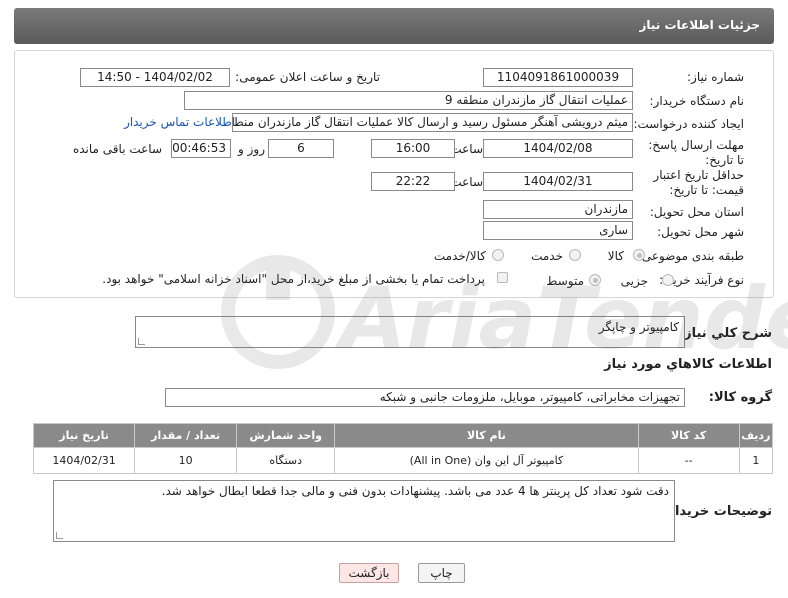 This screenshot has height=598, width=788. I want to click on reply-time-label: ساعت, so click(466, 149).